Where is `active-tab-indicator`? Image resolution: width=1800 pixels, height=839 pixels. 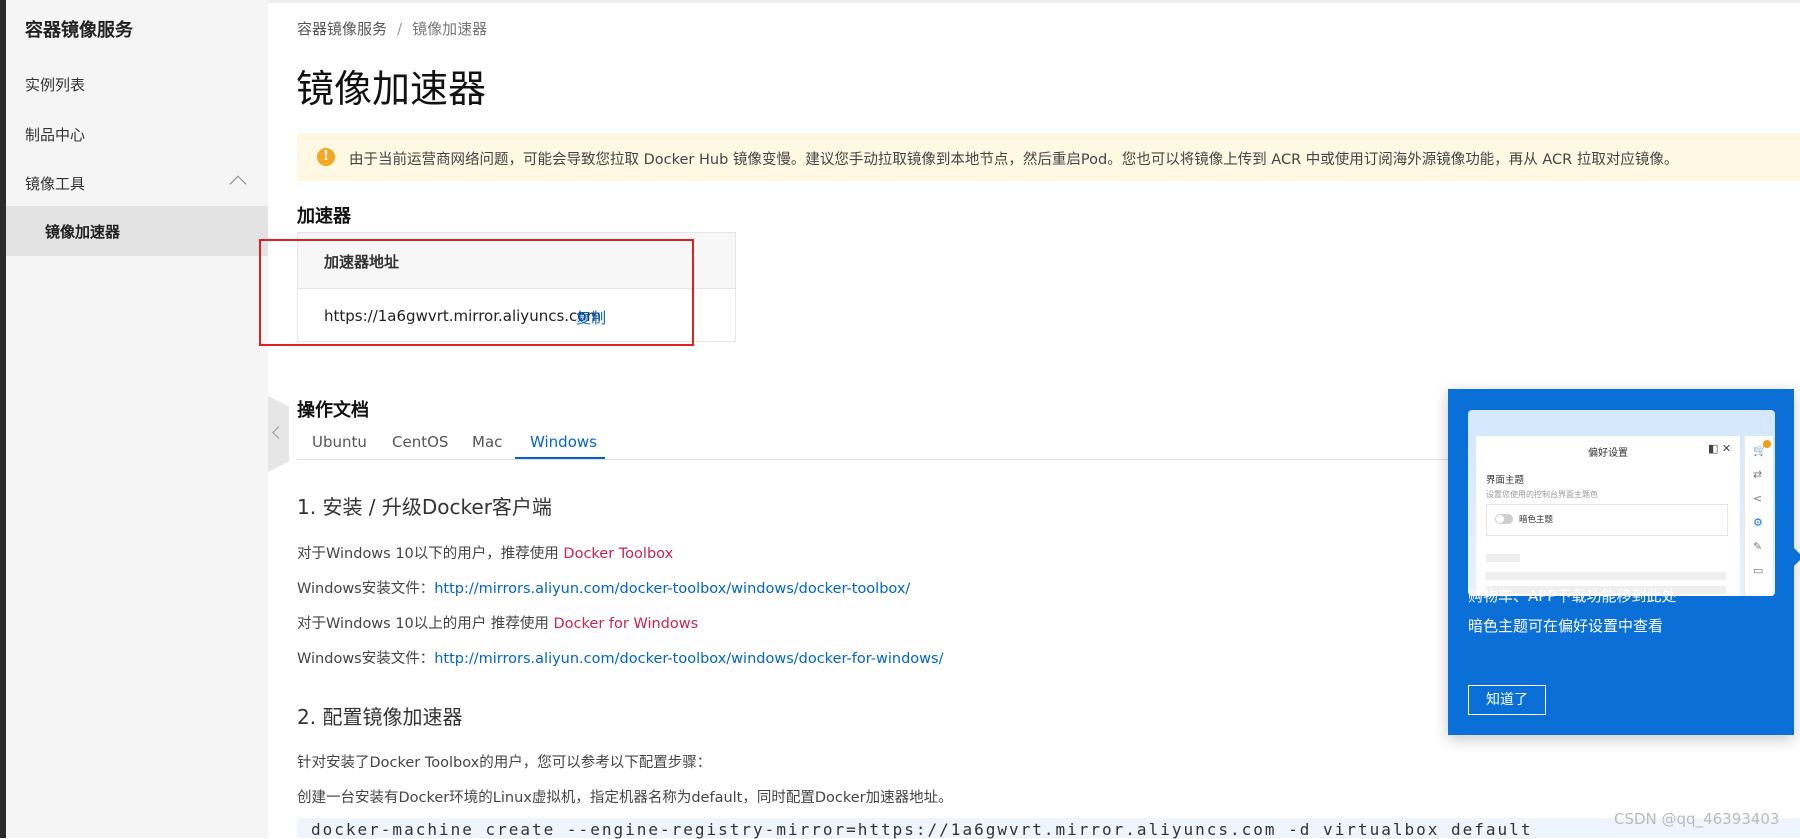 active-tab-indicator is located at coordinates (560, 458).